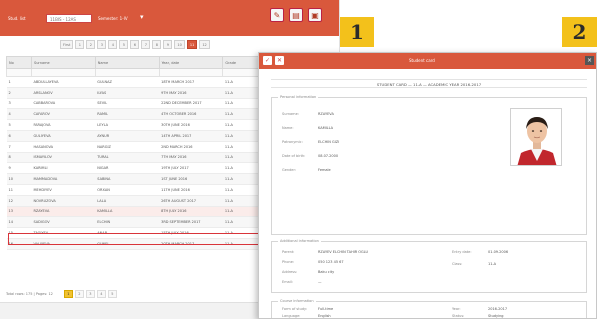 Image resolution: width=597 pixels, height=319 pixels. What do you see at coordinates (63, 222) in the screenshot?
I see `table-cell: SADIGOV` at bounding box center [63, 222].